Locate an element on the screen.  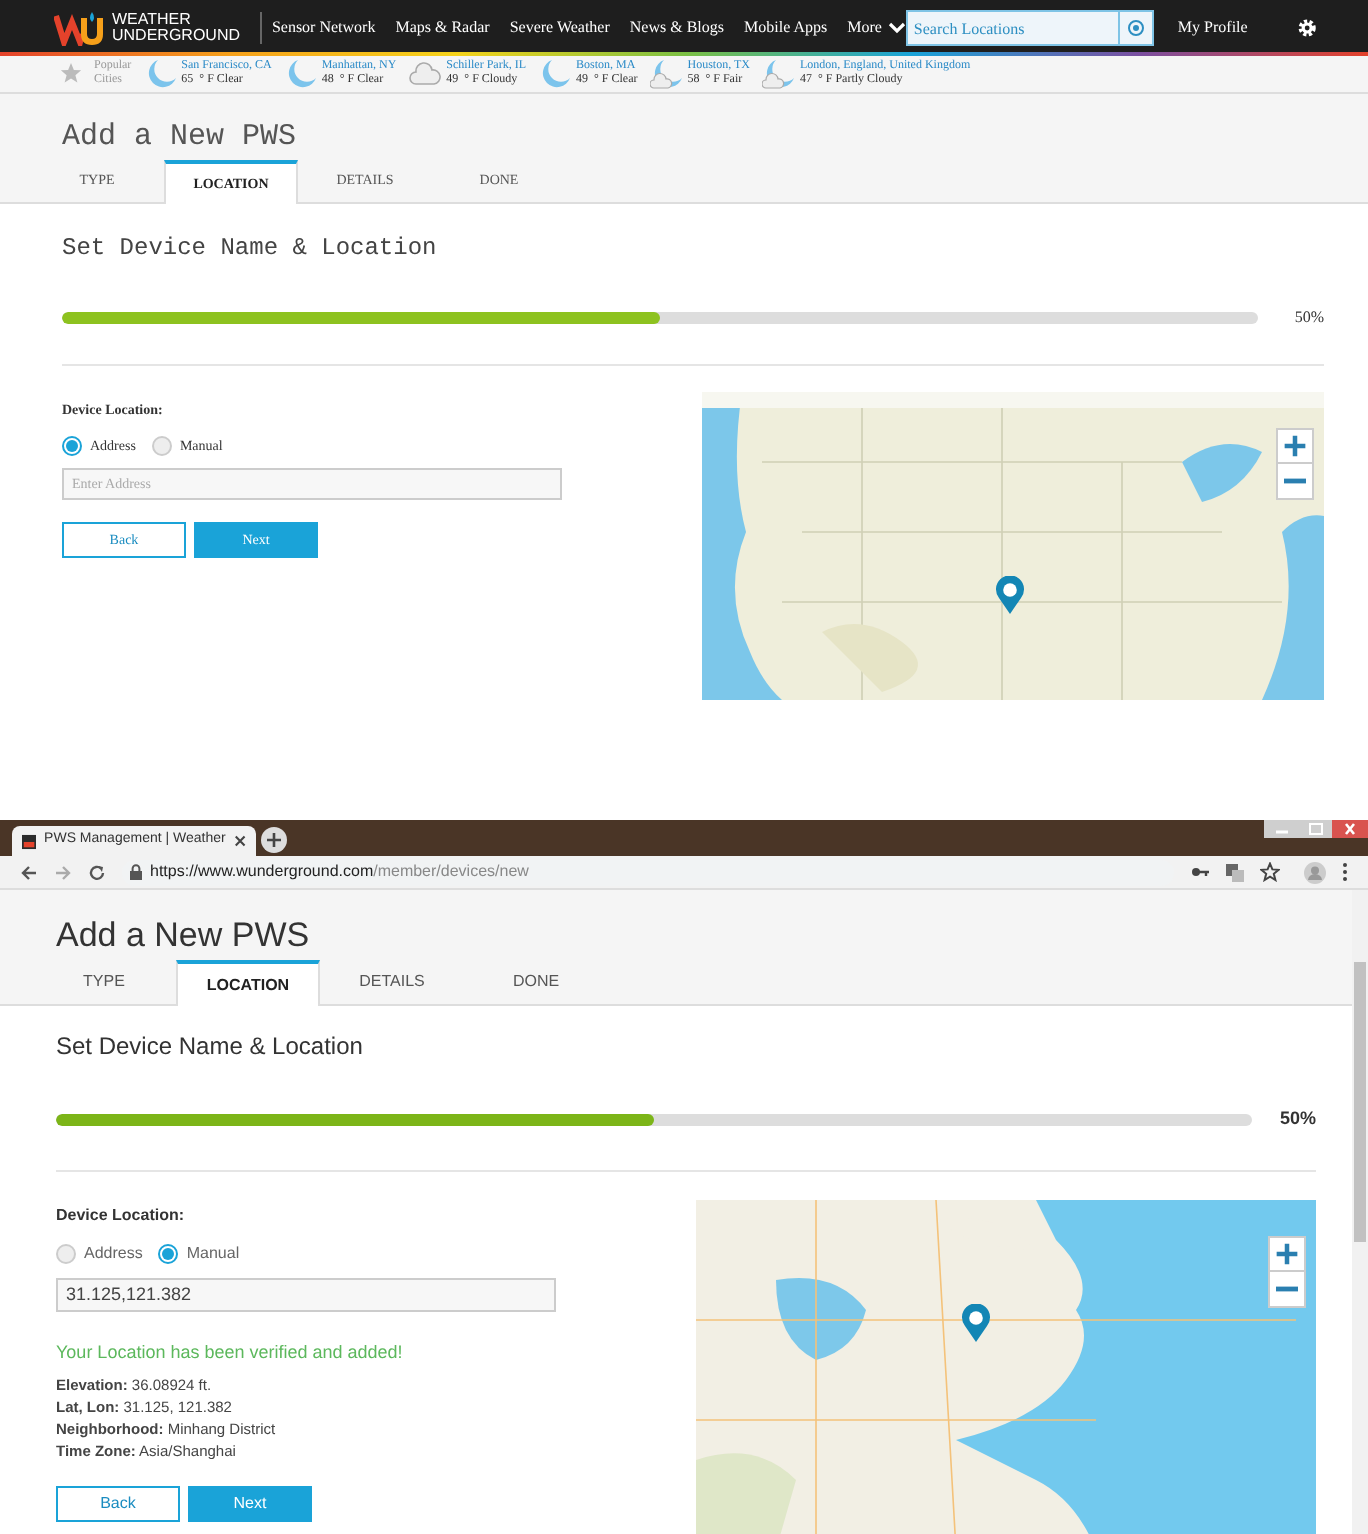
reload-icon is located at coordinates (97, 872).